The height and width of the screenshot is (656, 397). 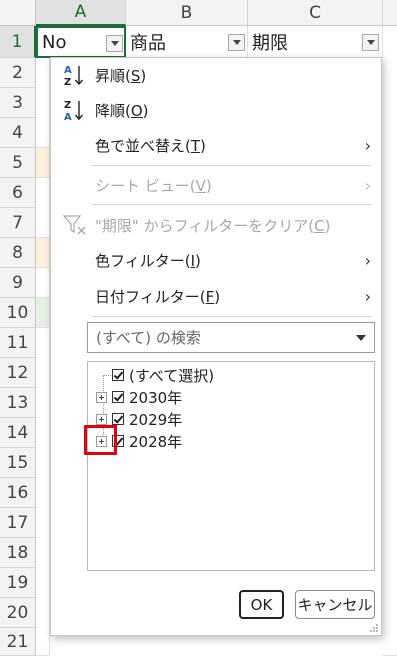 I want to click on sort-descending-icon: Z A, so click(x=74, y=111).